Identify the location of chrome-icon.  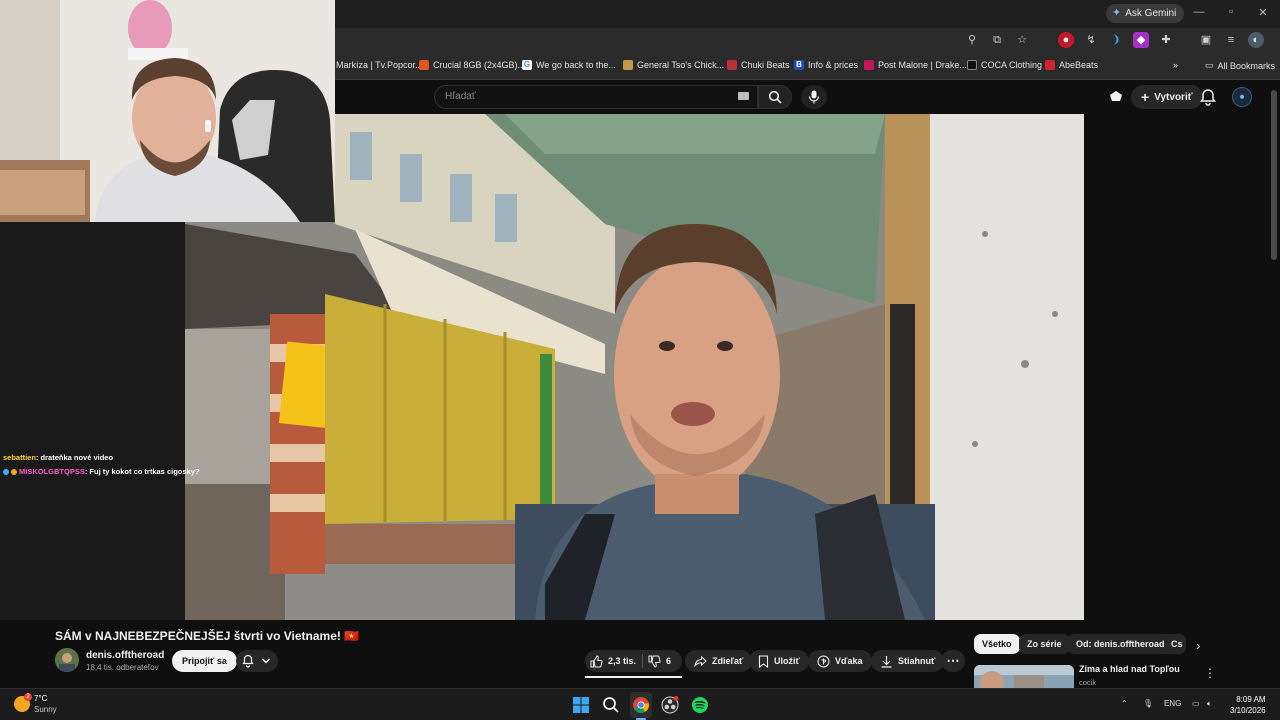
(641, 705).